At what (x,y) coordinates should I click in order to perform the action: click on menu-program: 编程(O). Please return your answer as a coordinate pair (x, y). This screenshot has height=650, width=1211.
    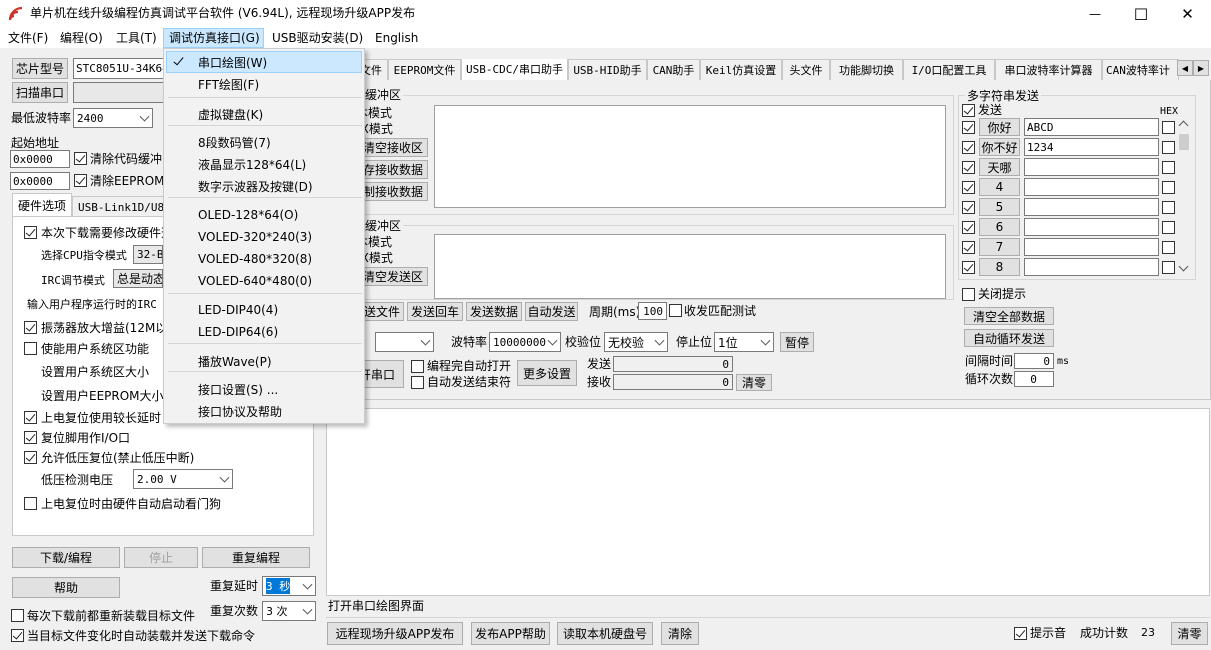
    Looking at the image, I should click on (81, 38).